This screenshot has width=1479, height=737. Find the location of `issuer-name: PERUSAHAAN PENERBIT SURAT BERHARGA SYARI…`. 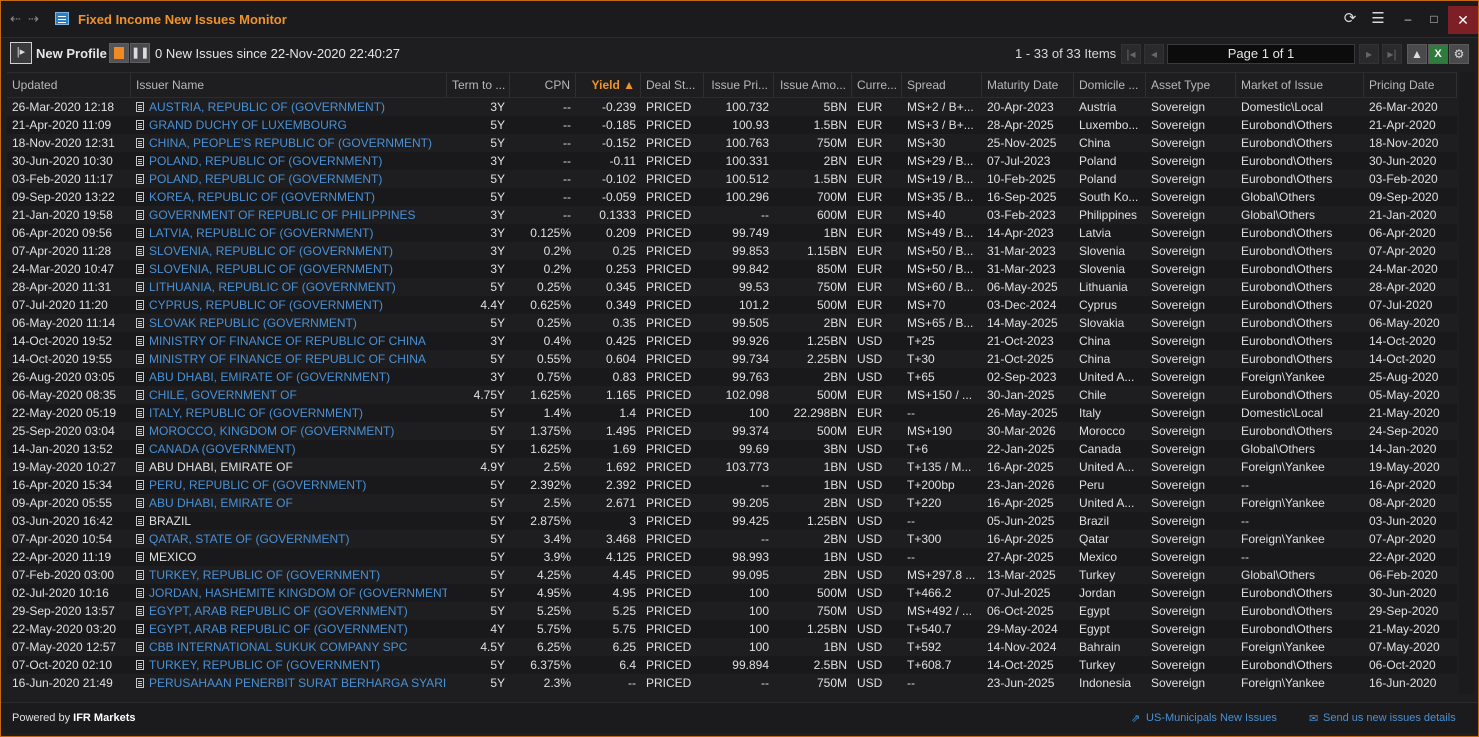

issuer-name: PERUSAHAAN PENERBIT SURAT BERHARGA SYARI… is located at coordinates (298, 683).